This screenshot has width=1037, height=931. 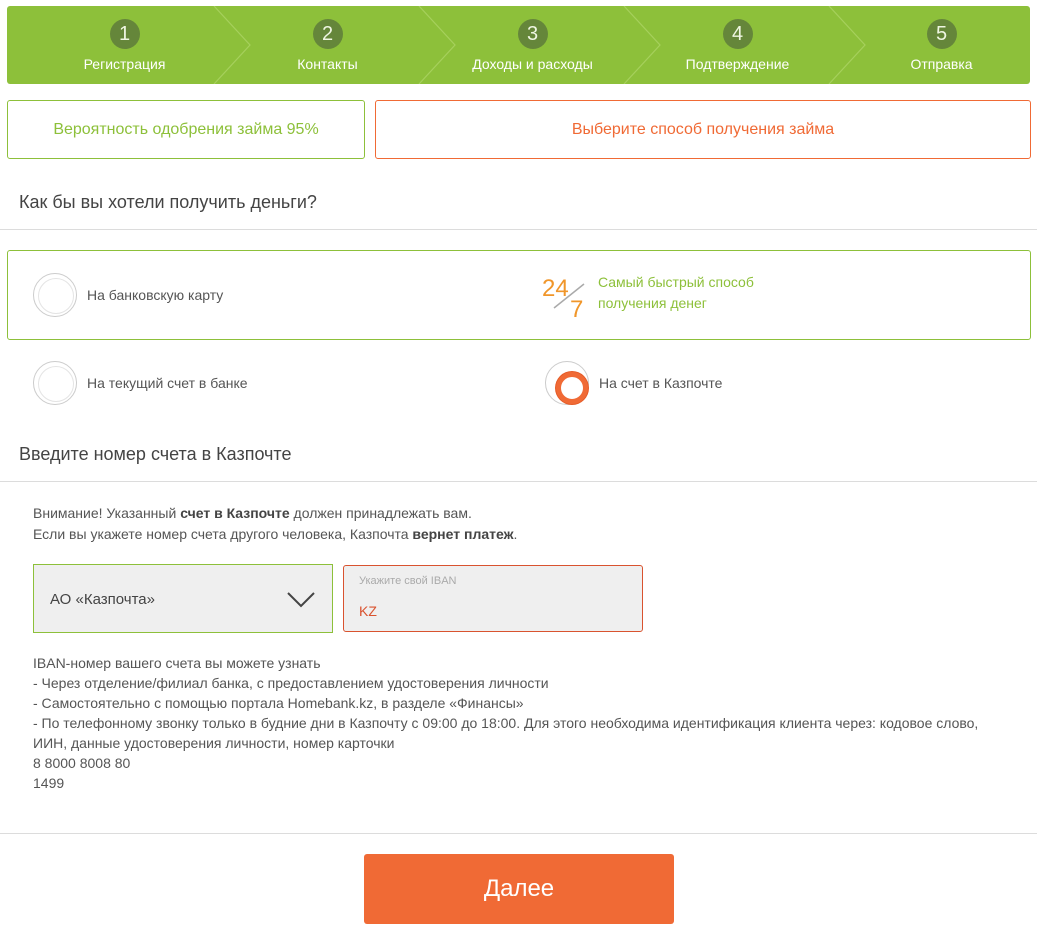 I want to click on option-label-bank-account: На текущий счет в банке, so click(x=167, y=383).